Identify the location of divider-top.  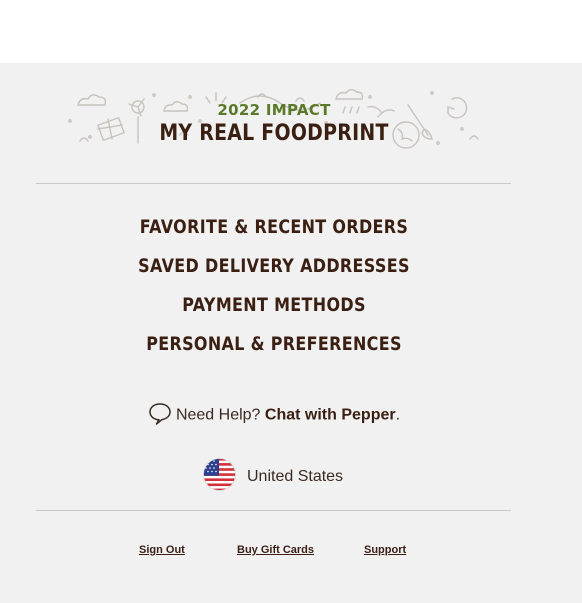
(273, 183).